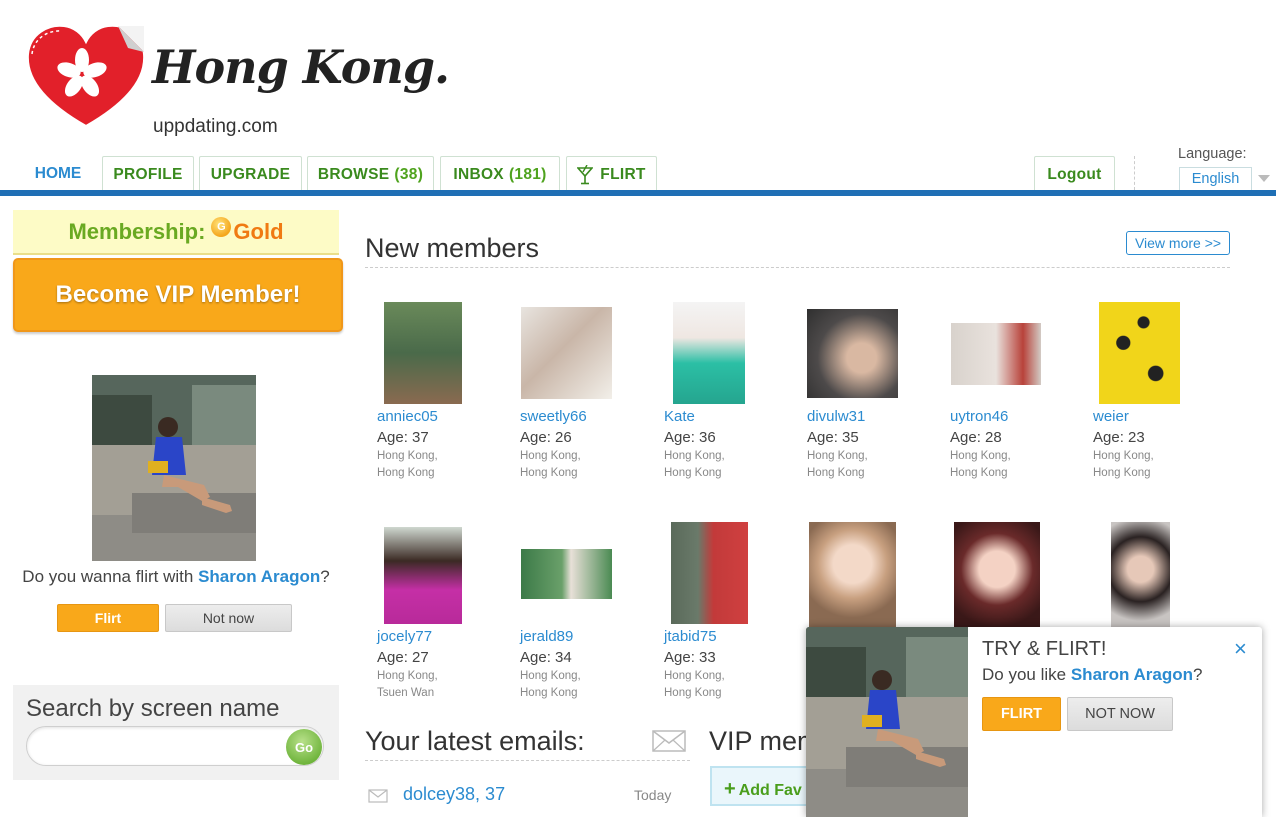 This screenshot has width=1276, height=817. I want to click on member-name-link: anniec05, so click(407, 416).